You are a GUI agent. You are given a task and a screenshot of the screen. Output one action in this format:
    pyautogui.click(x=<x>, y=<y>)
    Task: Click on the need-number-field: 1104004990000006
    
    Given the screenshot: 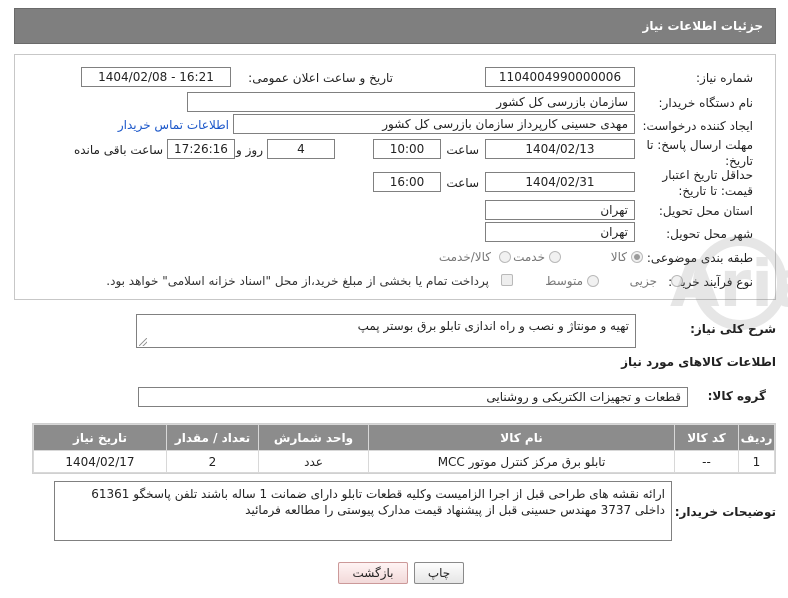 What is the action you would take?
    pyautogui.click(x=560, y=77)
    